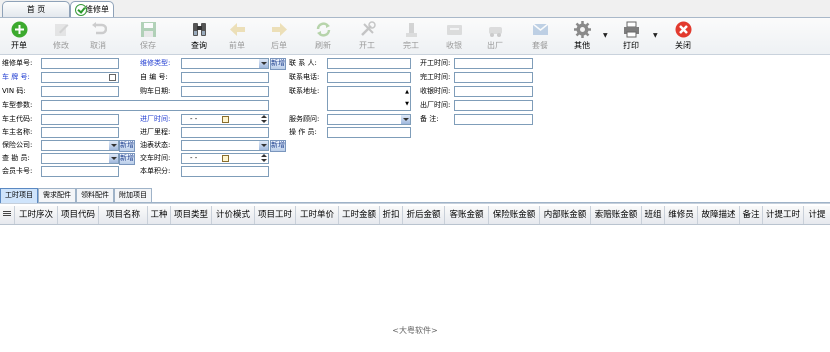 This screenshot has height=352, width=830. What do you see at coordinates (127, 146) in the screenshot?
I see `insurer-new-button: 新增` at bounding box center [127, 146].